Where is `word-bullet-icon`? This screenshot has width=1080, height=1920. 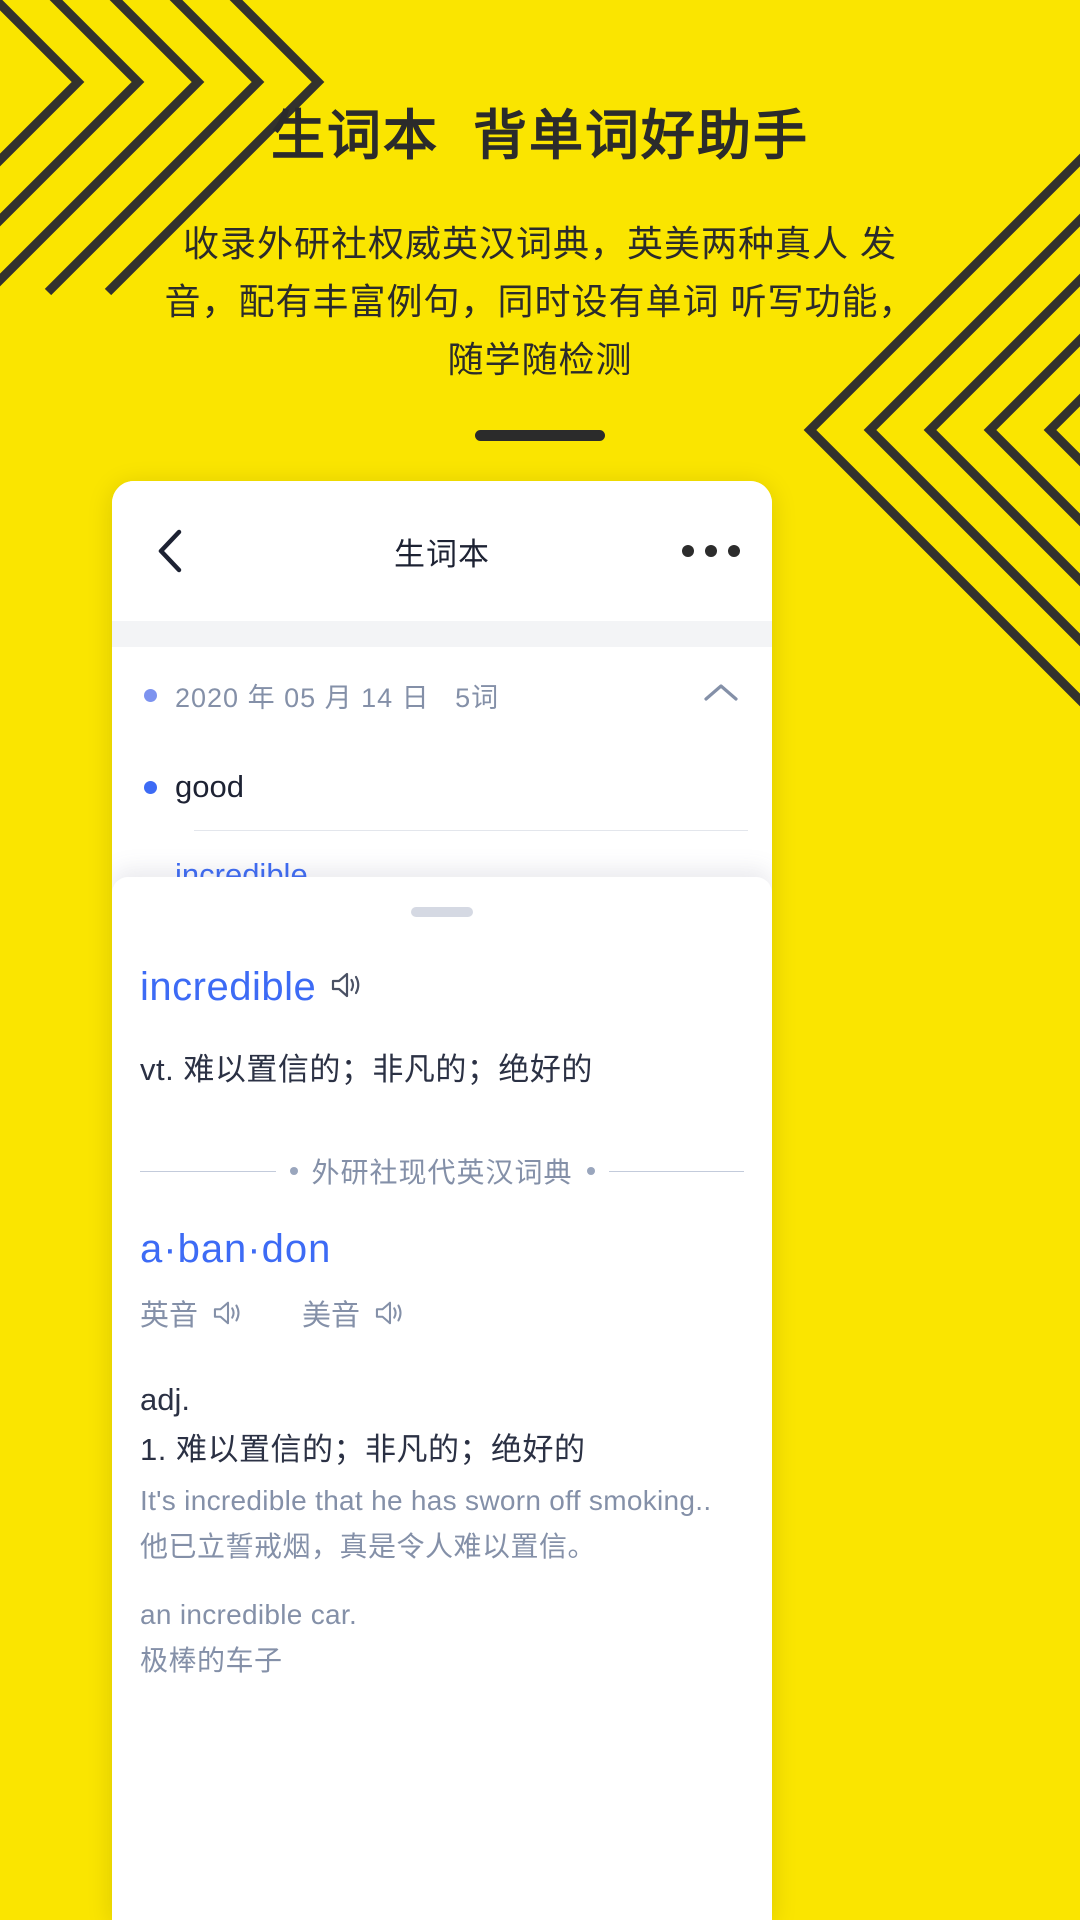 word-bullet-icon is located at coordinates (150, 787).